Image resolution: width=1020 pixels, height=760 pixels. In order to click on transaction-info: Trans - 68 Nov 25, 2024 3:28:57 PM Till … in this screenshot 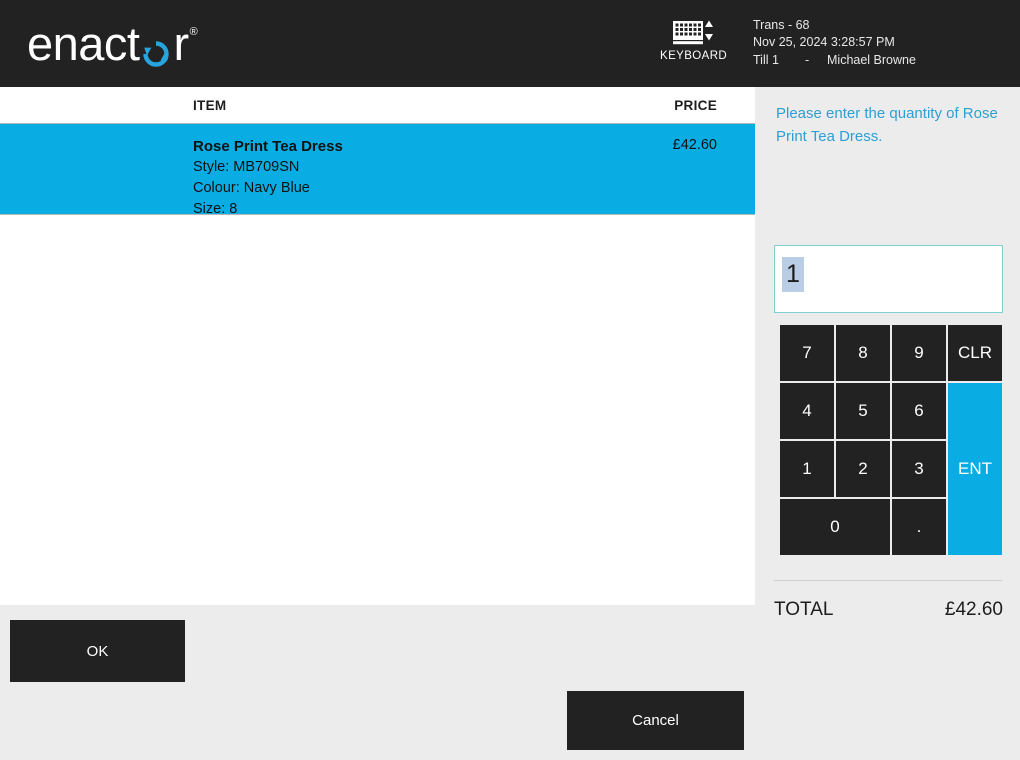, I will do `click(834, 43)`.